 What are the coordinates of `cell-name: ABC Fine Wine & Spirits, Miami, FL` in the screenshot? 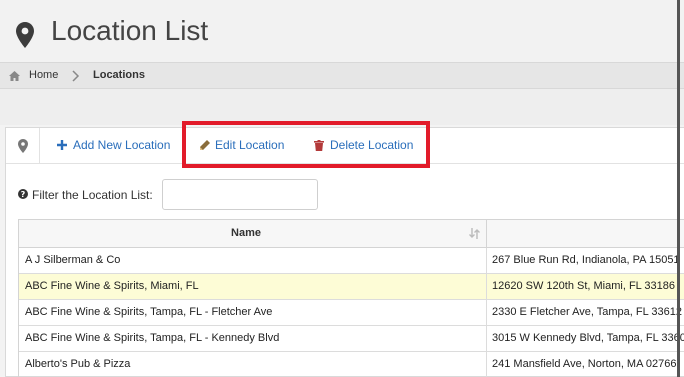 It's located at (112, 286).